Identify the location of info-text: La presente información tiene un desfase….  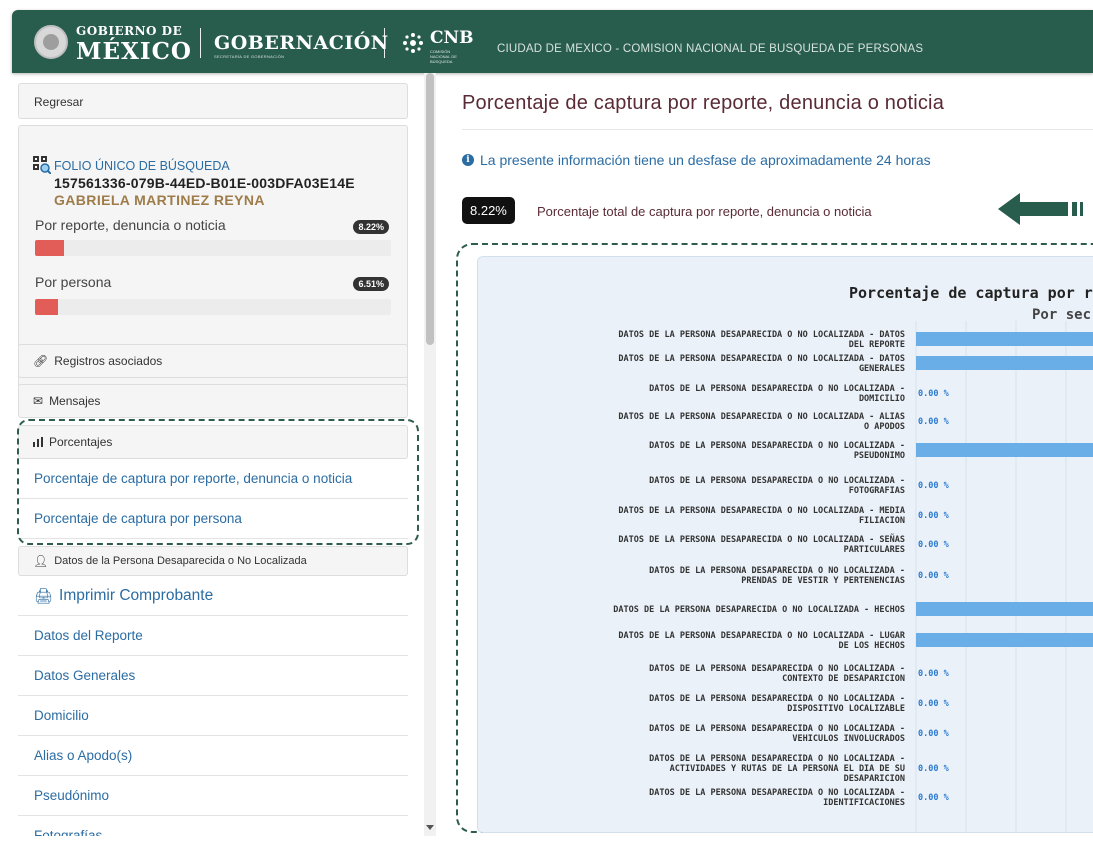
(705, 160).